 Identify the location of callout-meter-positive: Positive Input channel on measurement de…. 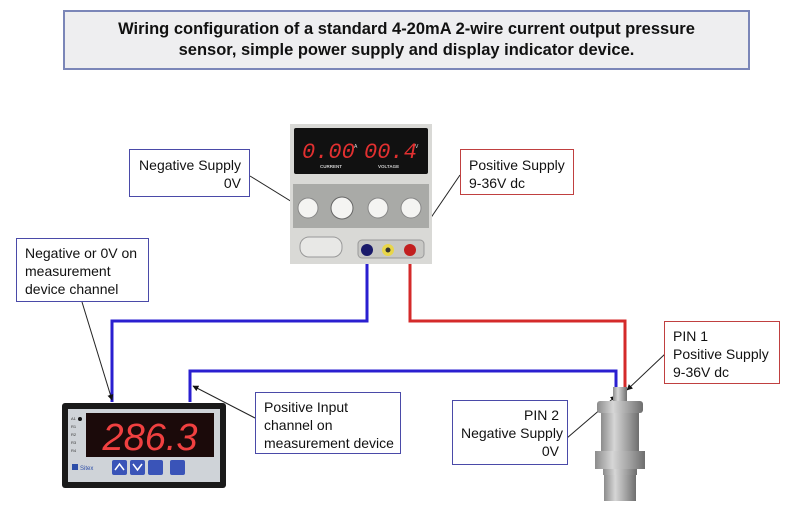
(328, 423).